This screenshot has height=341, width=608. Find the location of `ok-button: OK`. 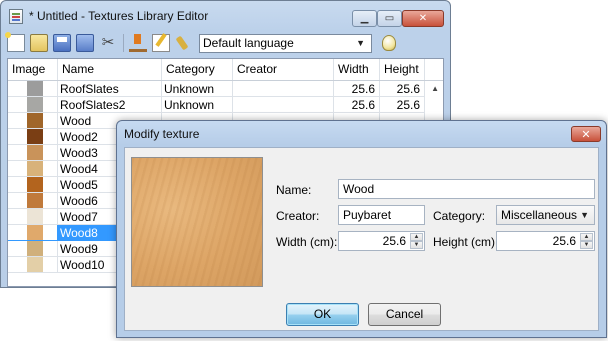

ok-button: OK is located at coordinates (322, 314).